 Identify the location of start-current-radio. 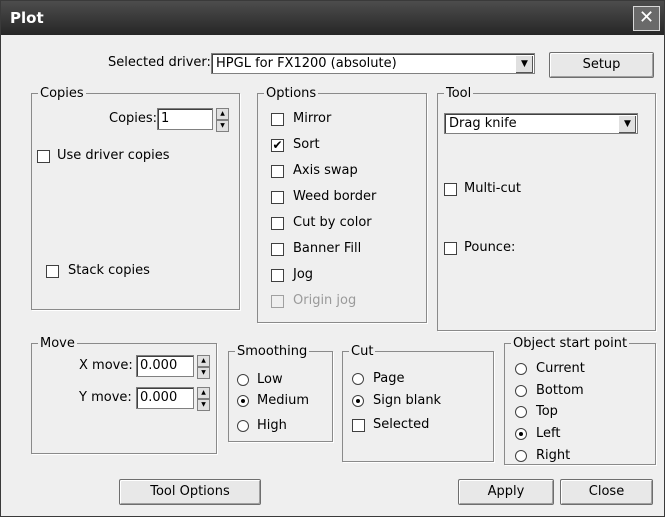
(521, 369).